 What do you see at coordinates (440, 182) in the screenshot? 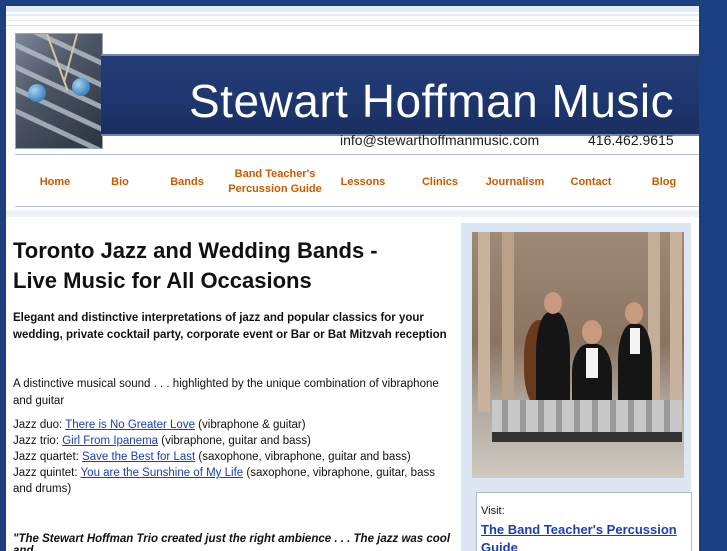
I see `nav-clinics: Clinics` at bounding box center [440, 182].